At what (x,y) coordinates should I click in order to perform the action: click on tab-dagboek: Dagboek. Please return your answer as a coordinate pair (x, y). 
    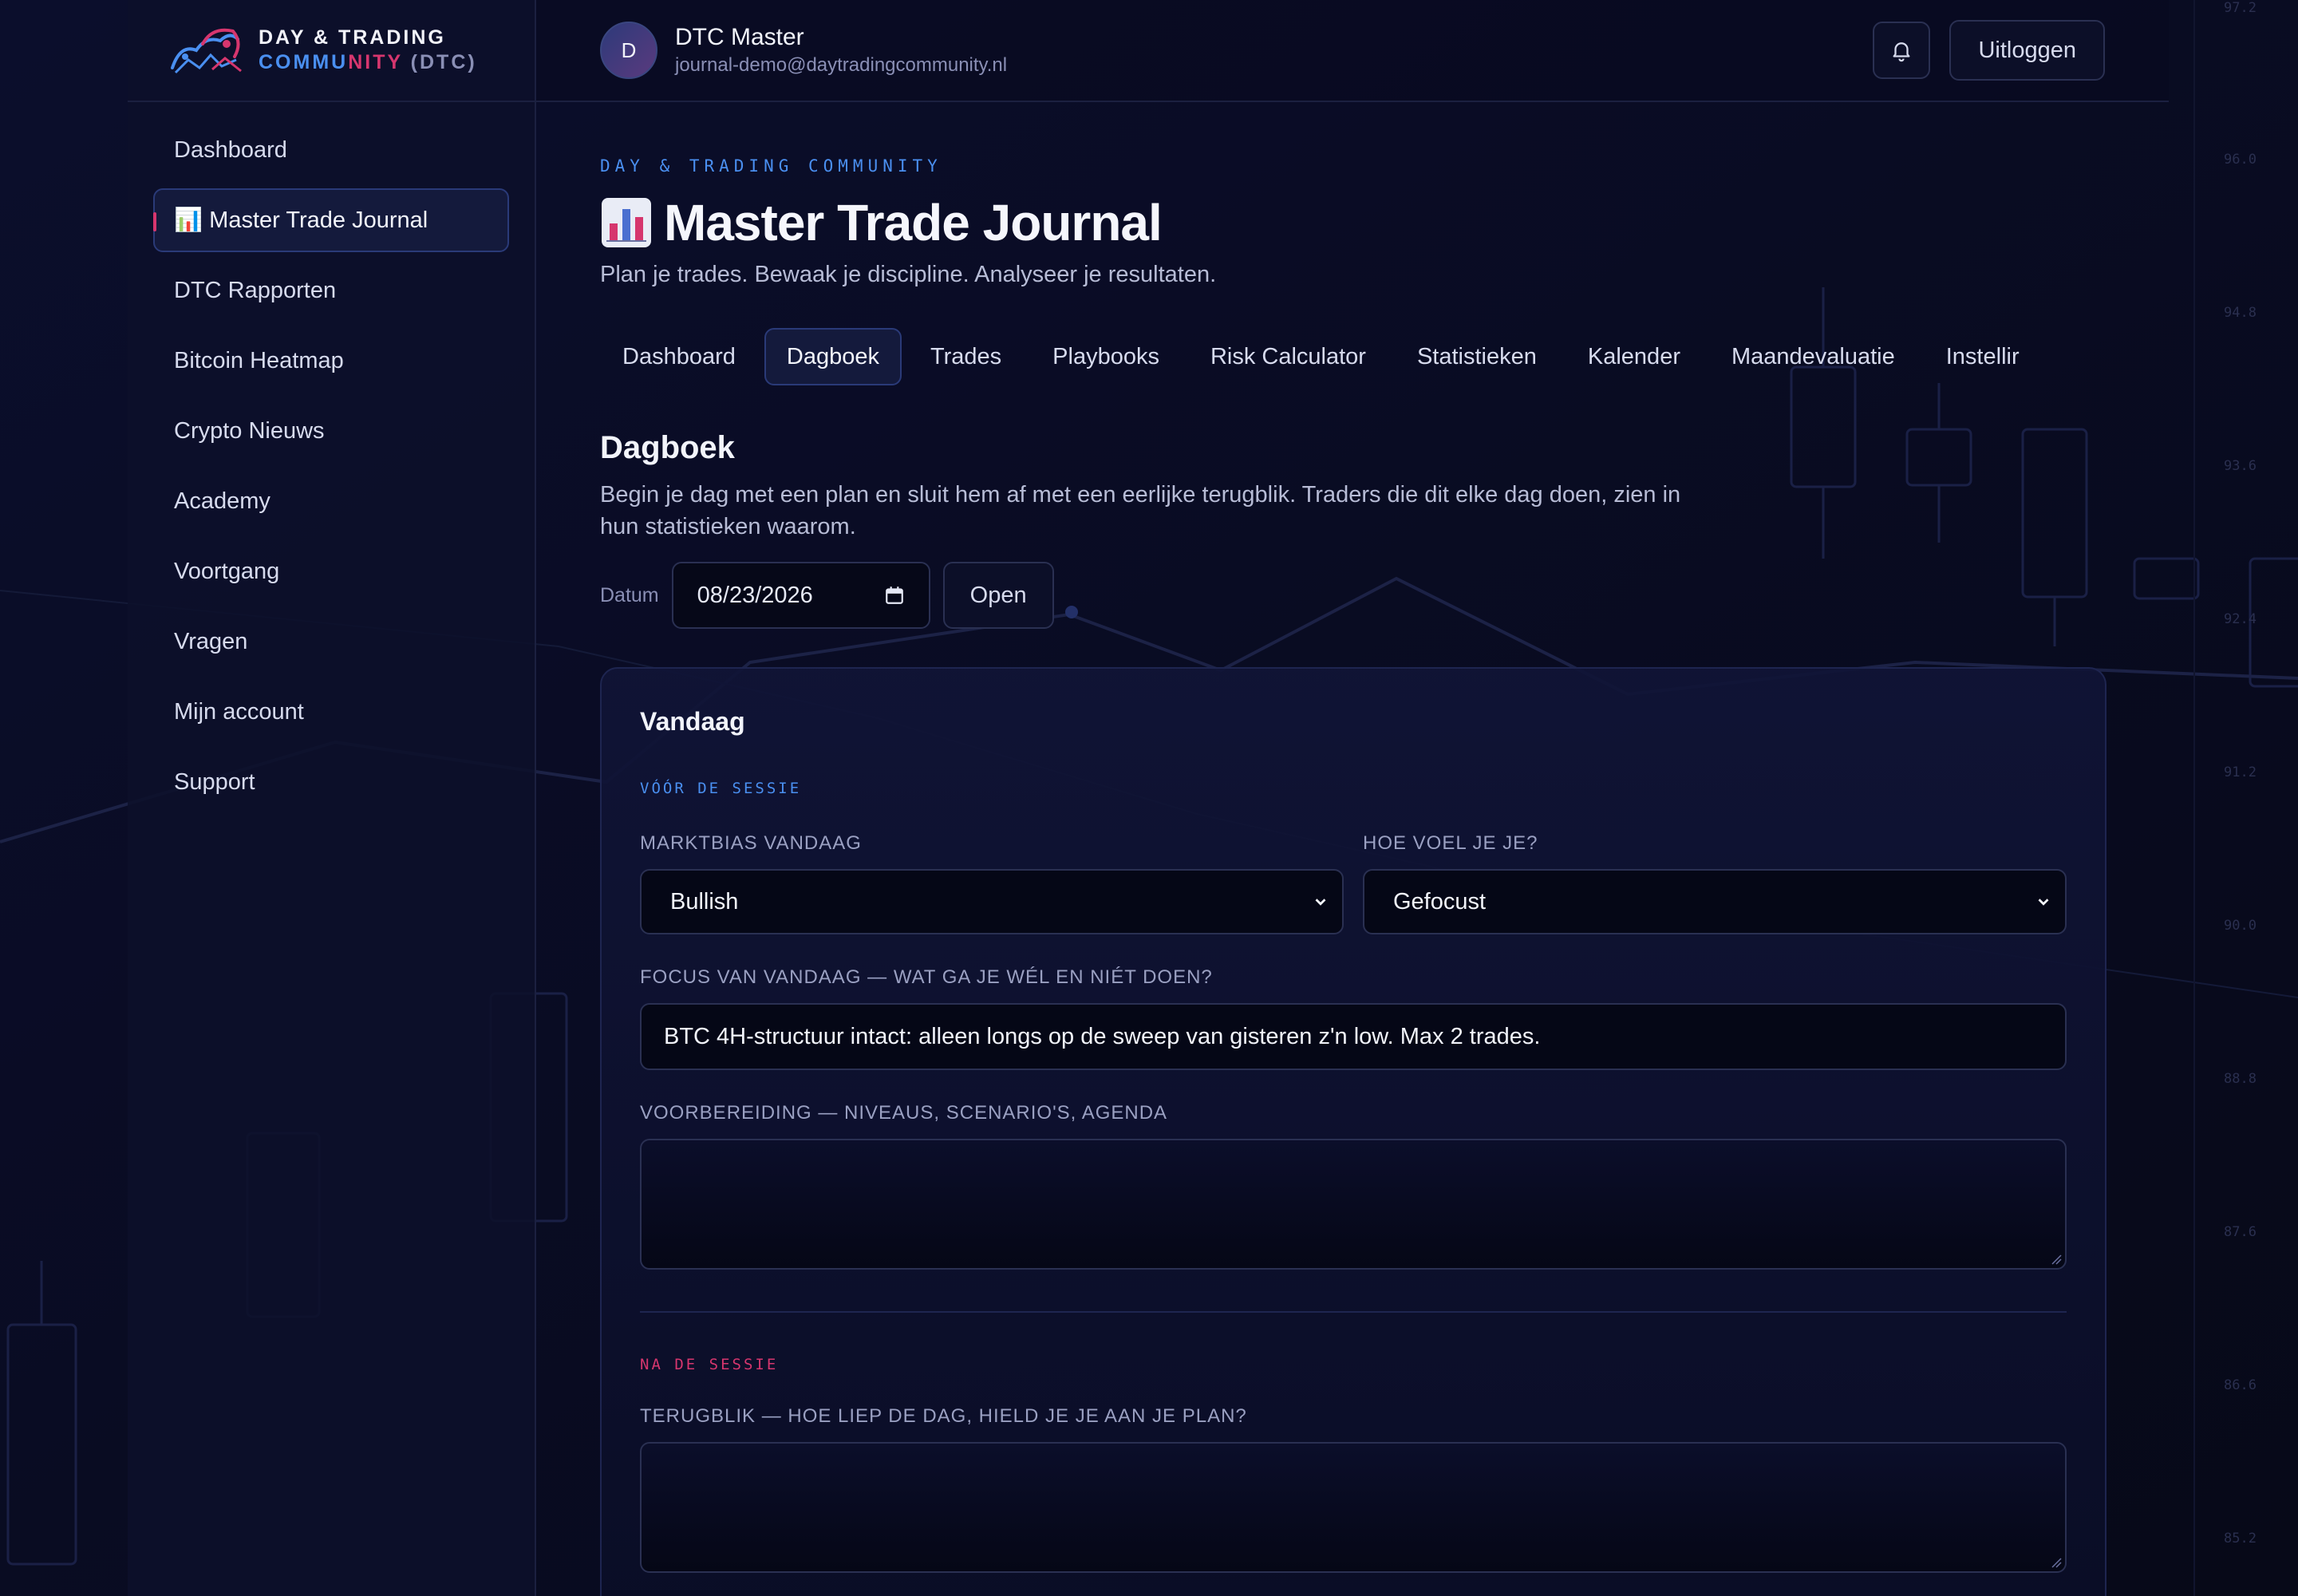
    Looking at the image, I should click on (833, 356).